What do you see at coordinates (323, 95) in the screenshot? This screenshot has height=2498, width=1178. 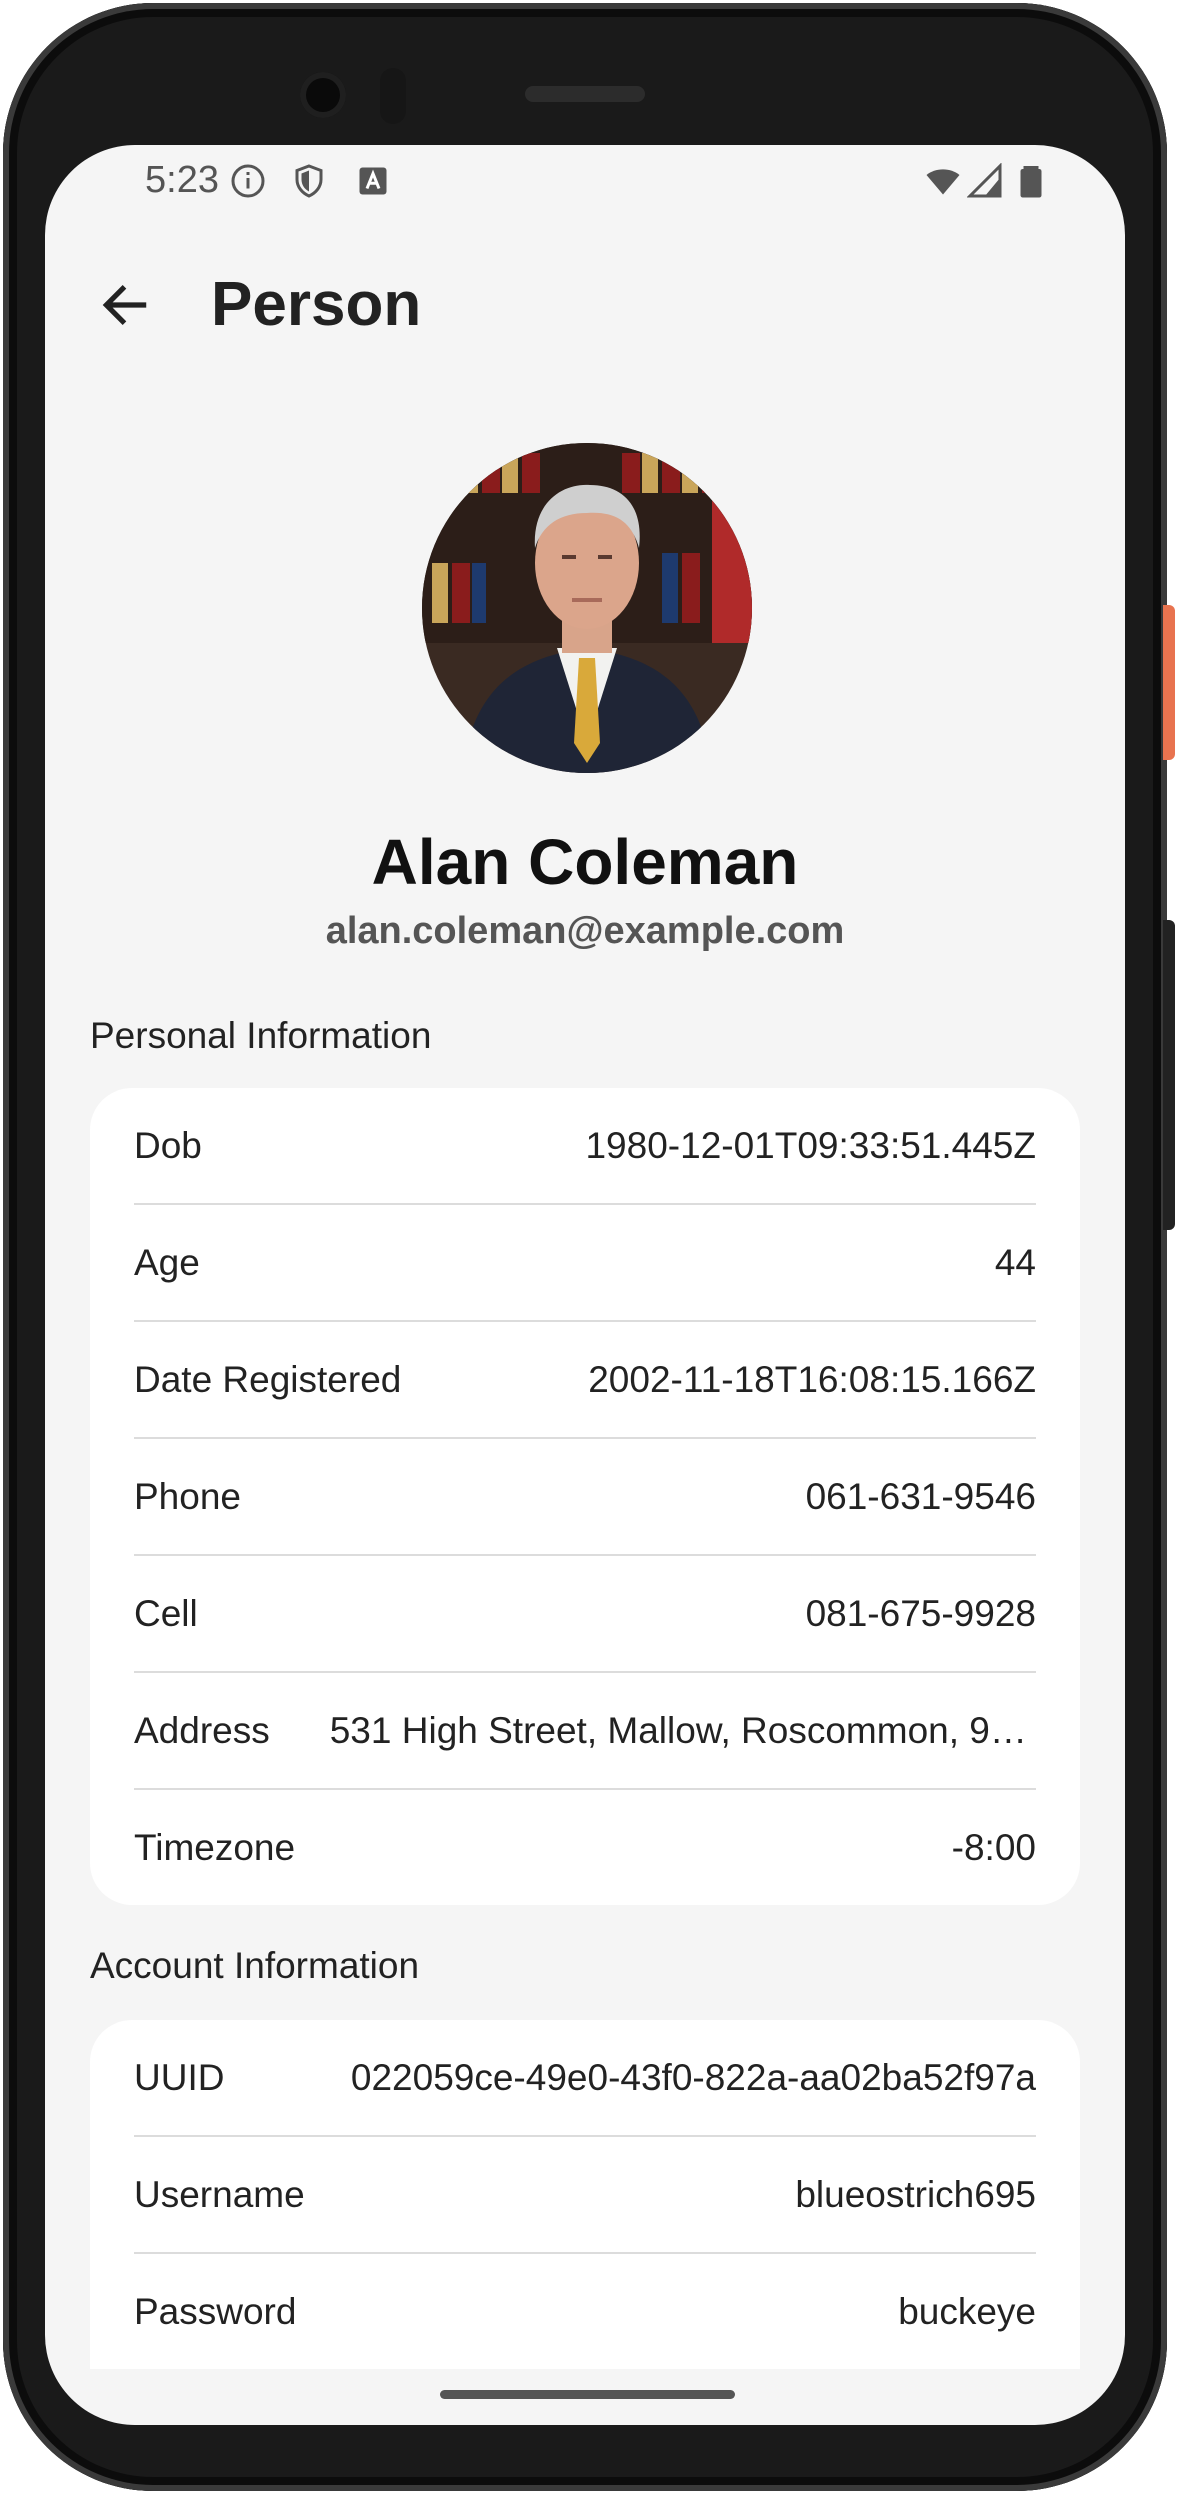 I see `front-camera` at bounding box center [323, 95].